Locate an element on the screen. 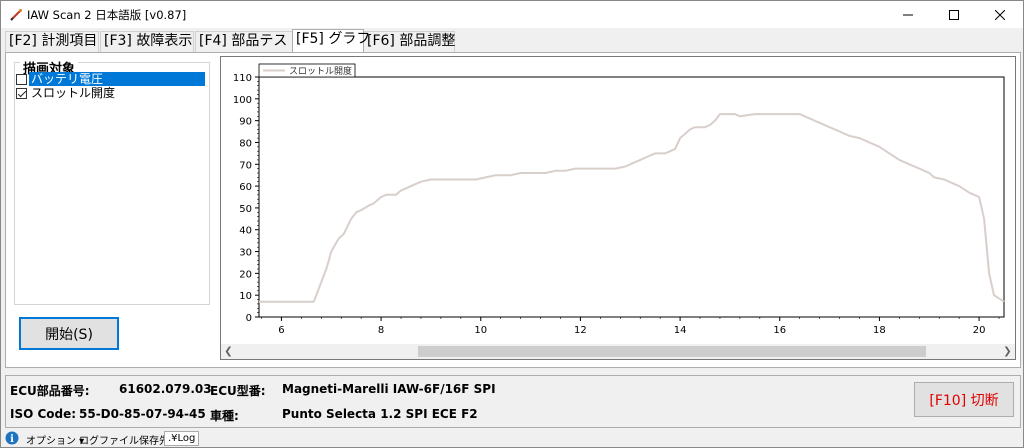  plot-target-group: 描画対象 バッテリ電圧 スロットル開度 is located at coordinates (112, 181).